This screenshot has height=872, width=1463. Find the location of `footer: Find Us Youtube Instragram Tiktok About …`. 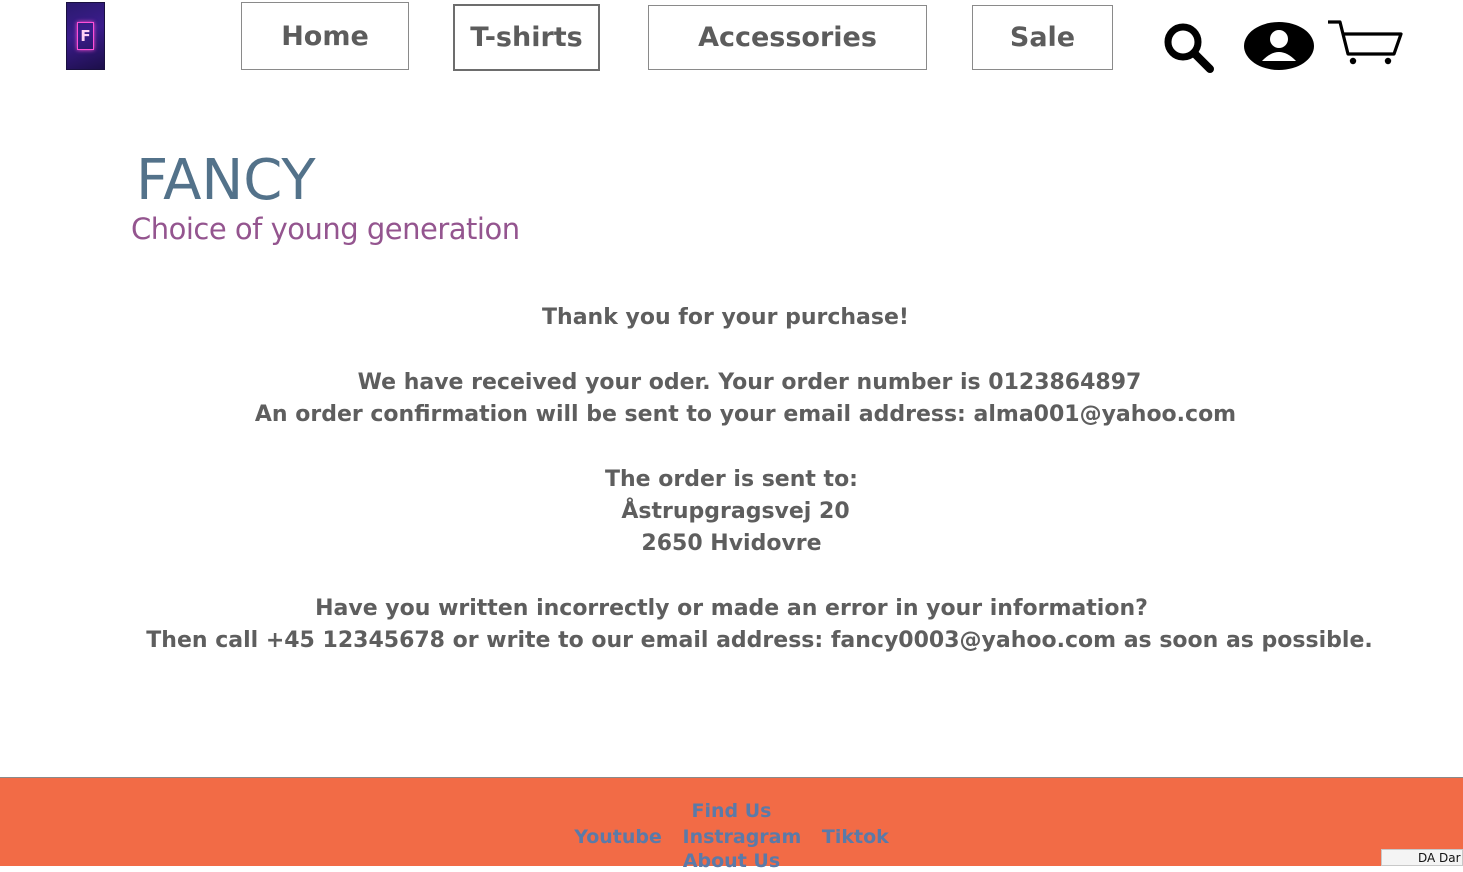

footer: Find Us Youtube Instragram Tiktok About … is located at coordinates (731, 824).